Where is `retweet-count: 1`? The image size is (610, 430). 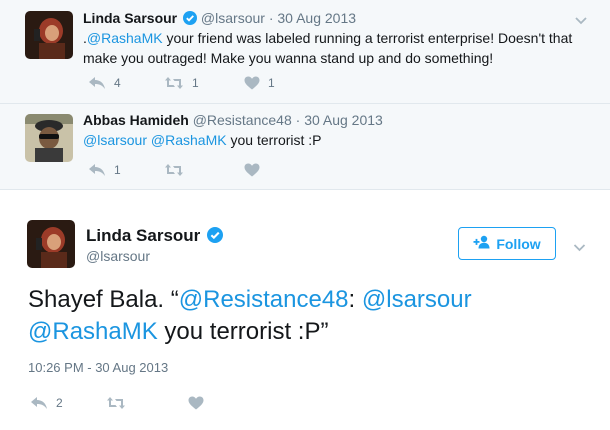
retweet-count: 1 is located at coordinates (195, 83).